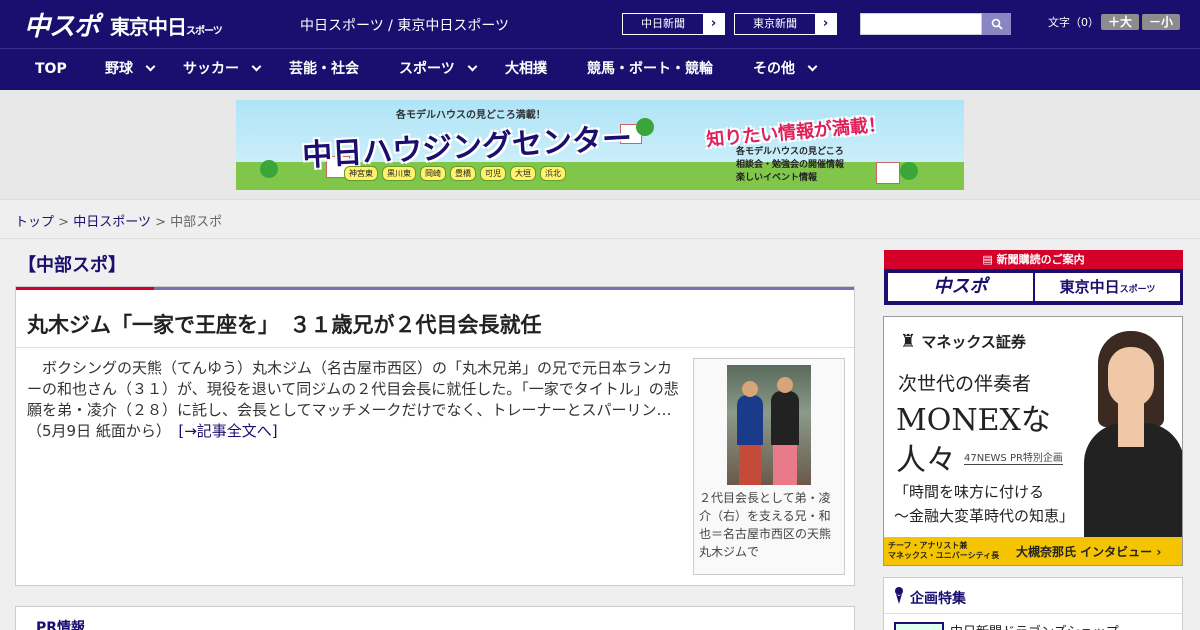  Describe the element at coordinates (112, 222) in the screenshot. I see `breadcrumb-chunichi: 中日スポーツ` at that location.